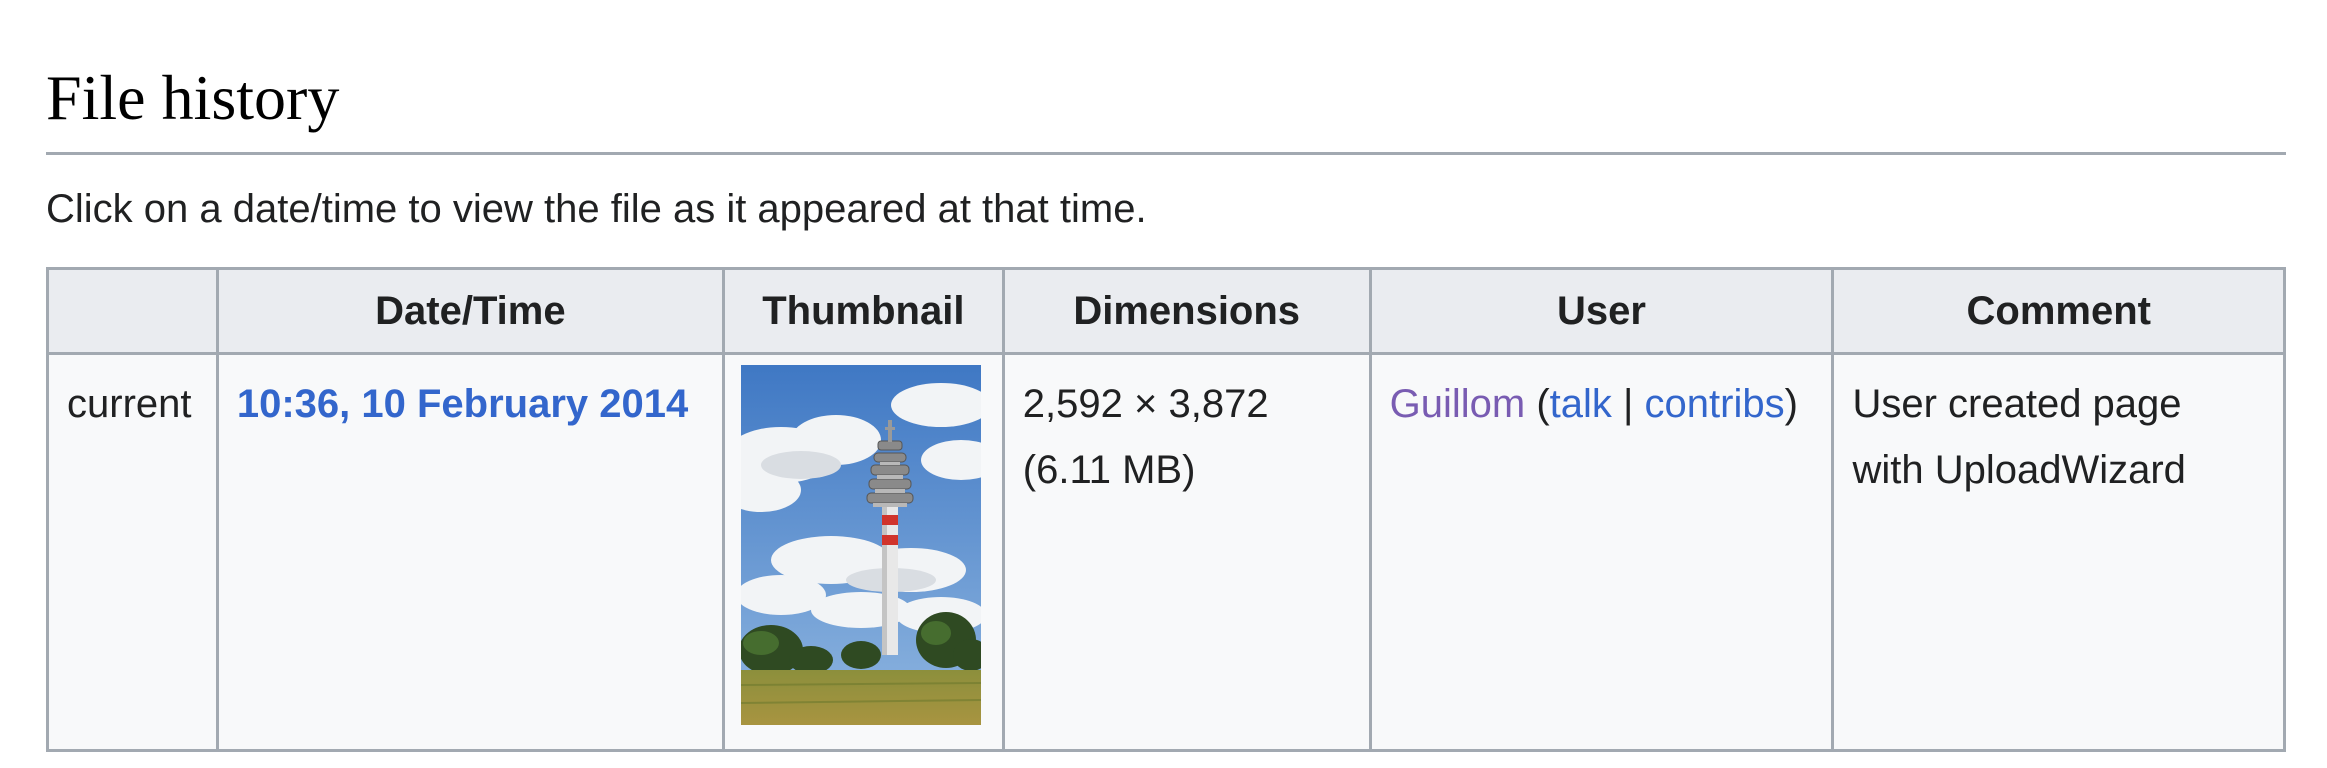 This screenshot has width=2327, height=768. I want to click on user-contribs-link: contribs, so click(1715, 404).